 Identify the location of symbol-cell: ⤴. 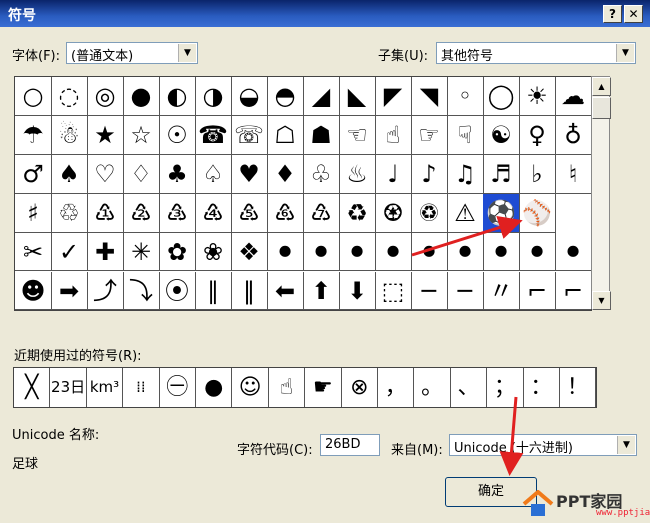
(105, 290).